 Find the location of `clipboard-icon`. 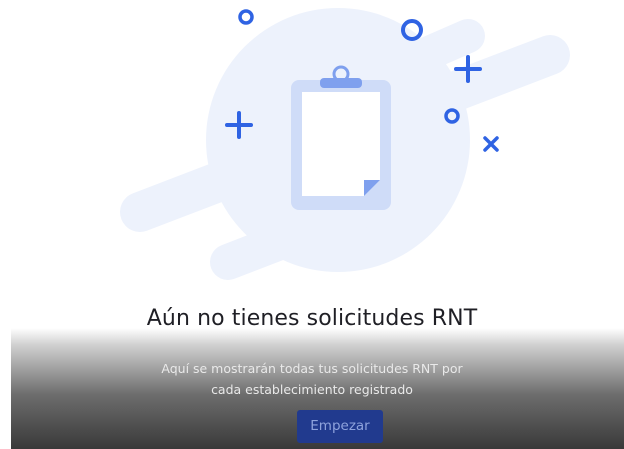

clipboard-icon is located at coordinates (341, 137).